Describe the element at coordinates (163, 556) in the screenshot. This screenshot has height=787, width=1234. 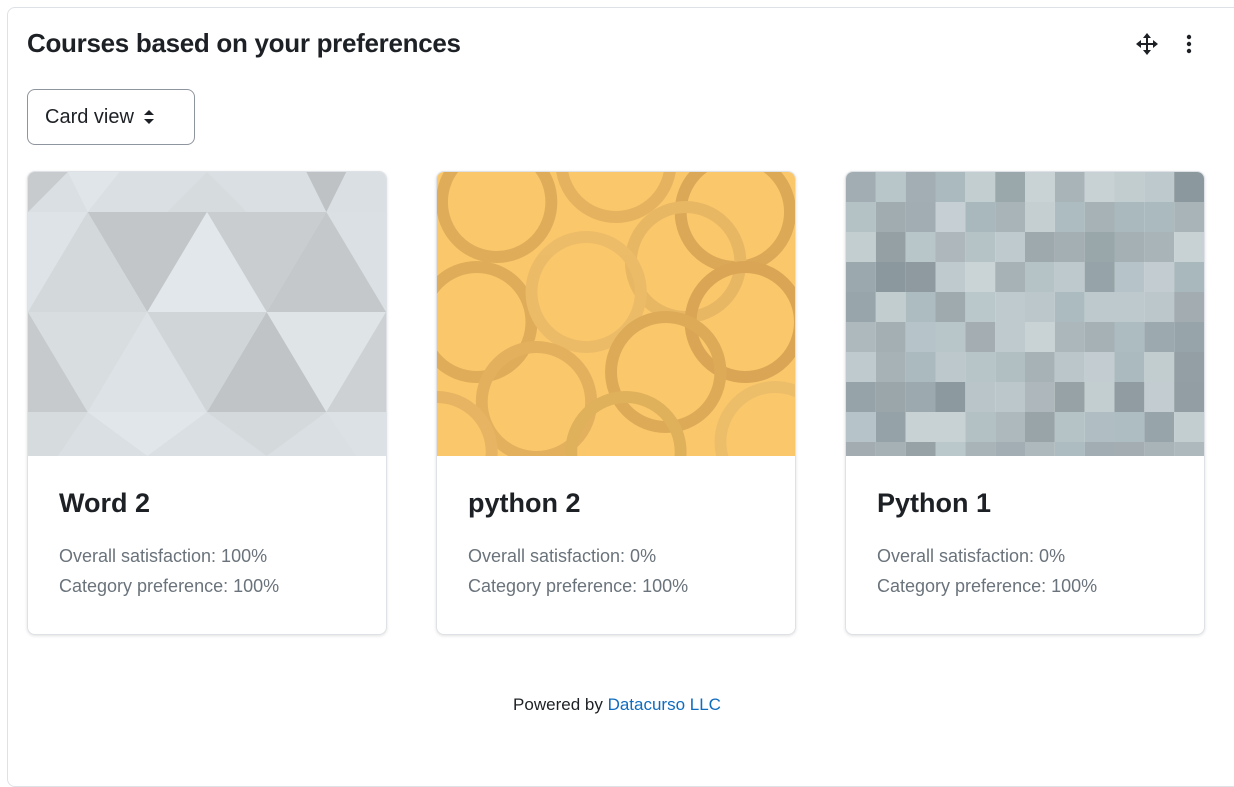
I see `satisfaction-text: Overall satisfaction: 100%` at that location.